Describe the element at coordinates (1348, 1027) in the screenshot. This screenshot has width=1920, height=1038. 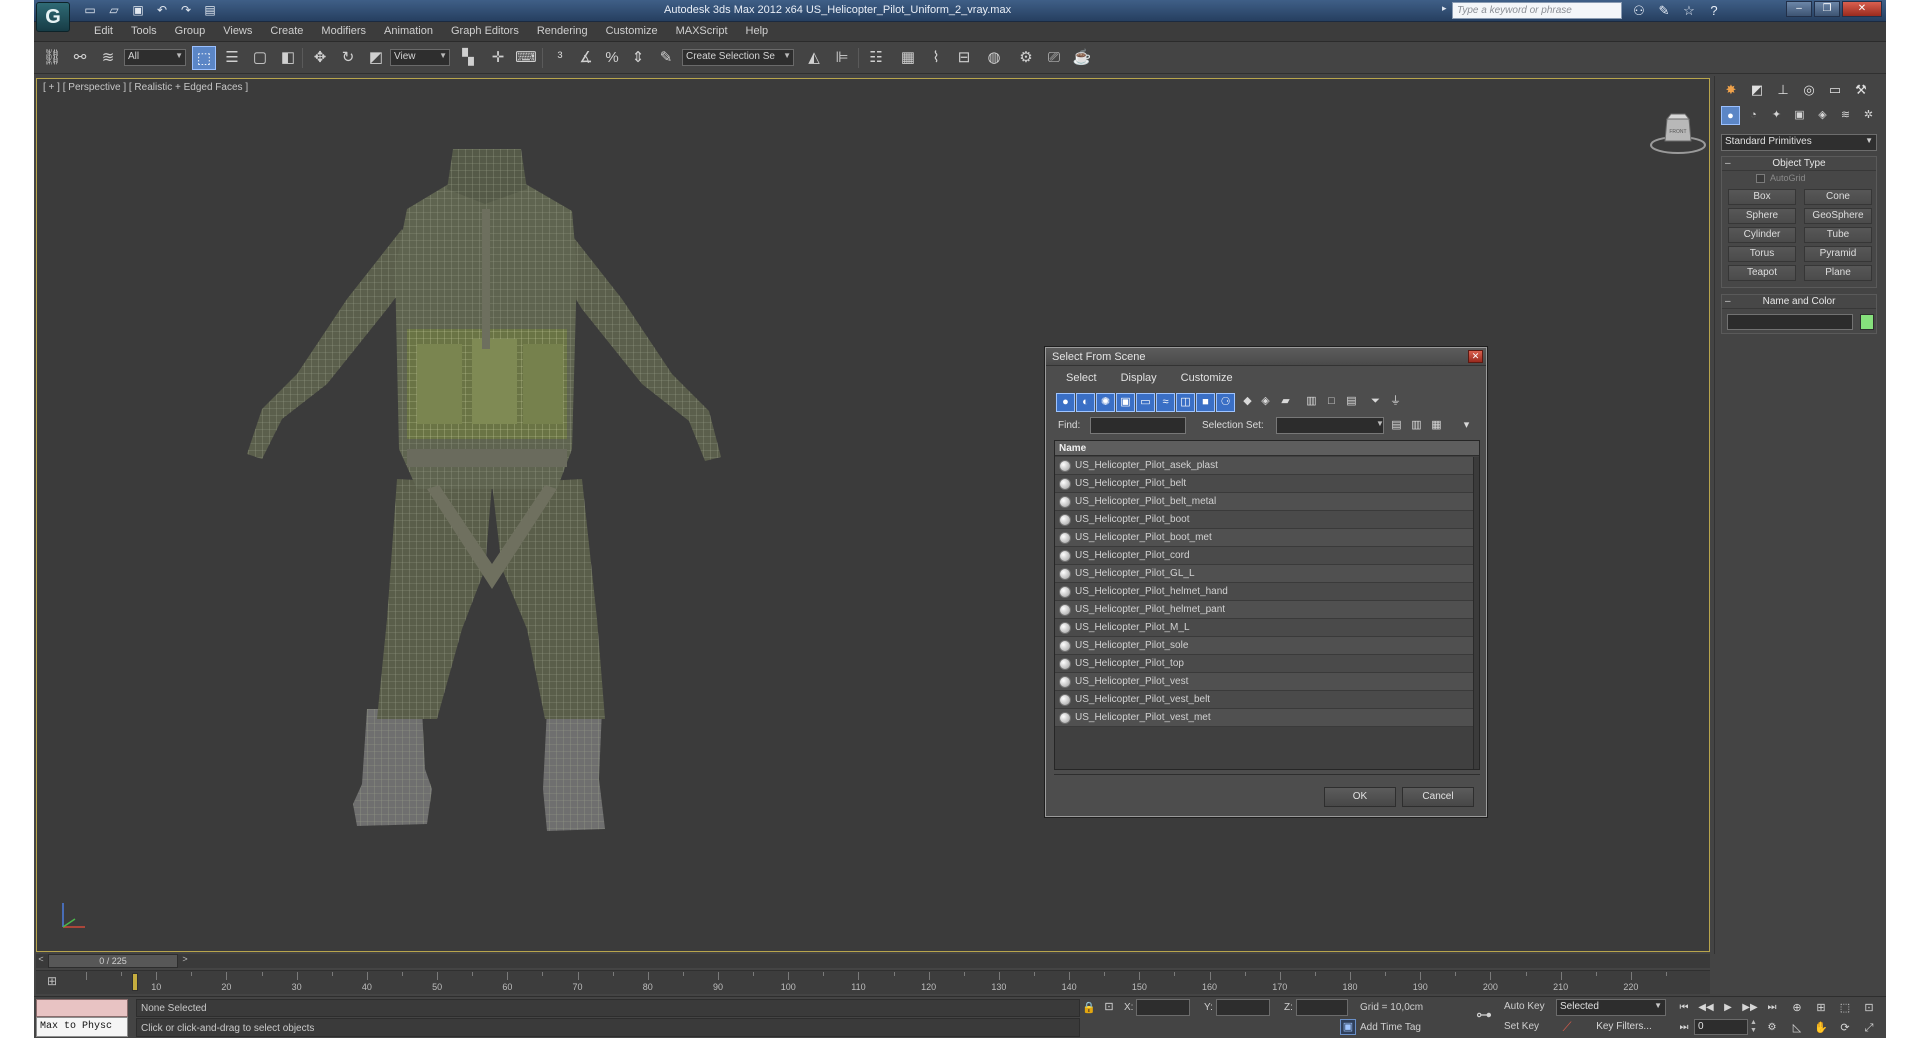
I see `time-tag-icon: ▣` at that location.